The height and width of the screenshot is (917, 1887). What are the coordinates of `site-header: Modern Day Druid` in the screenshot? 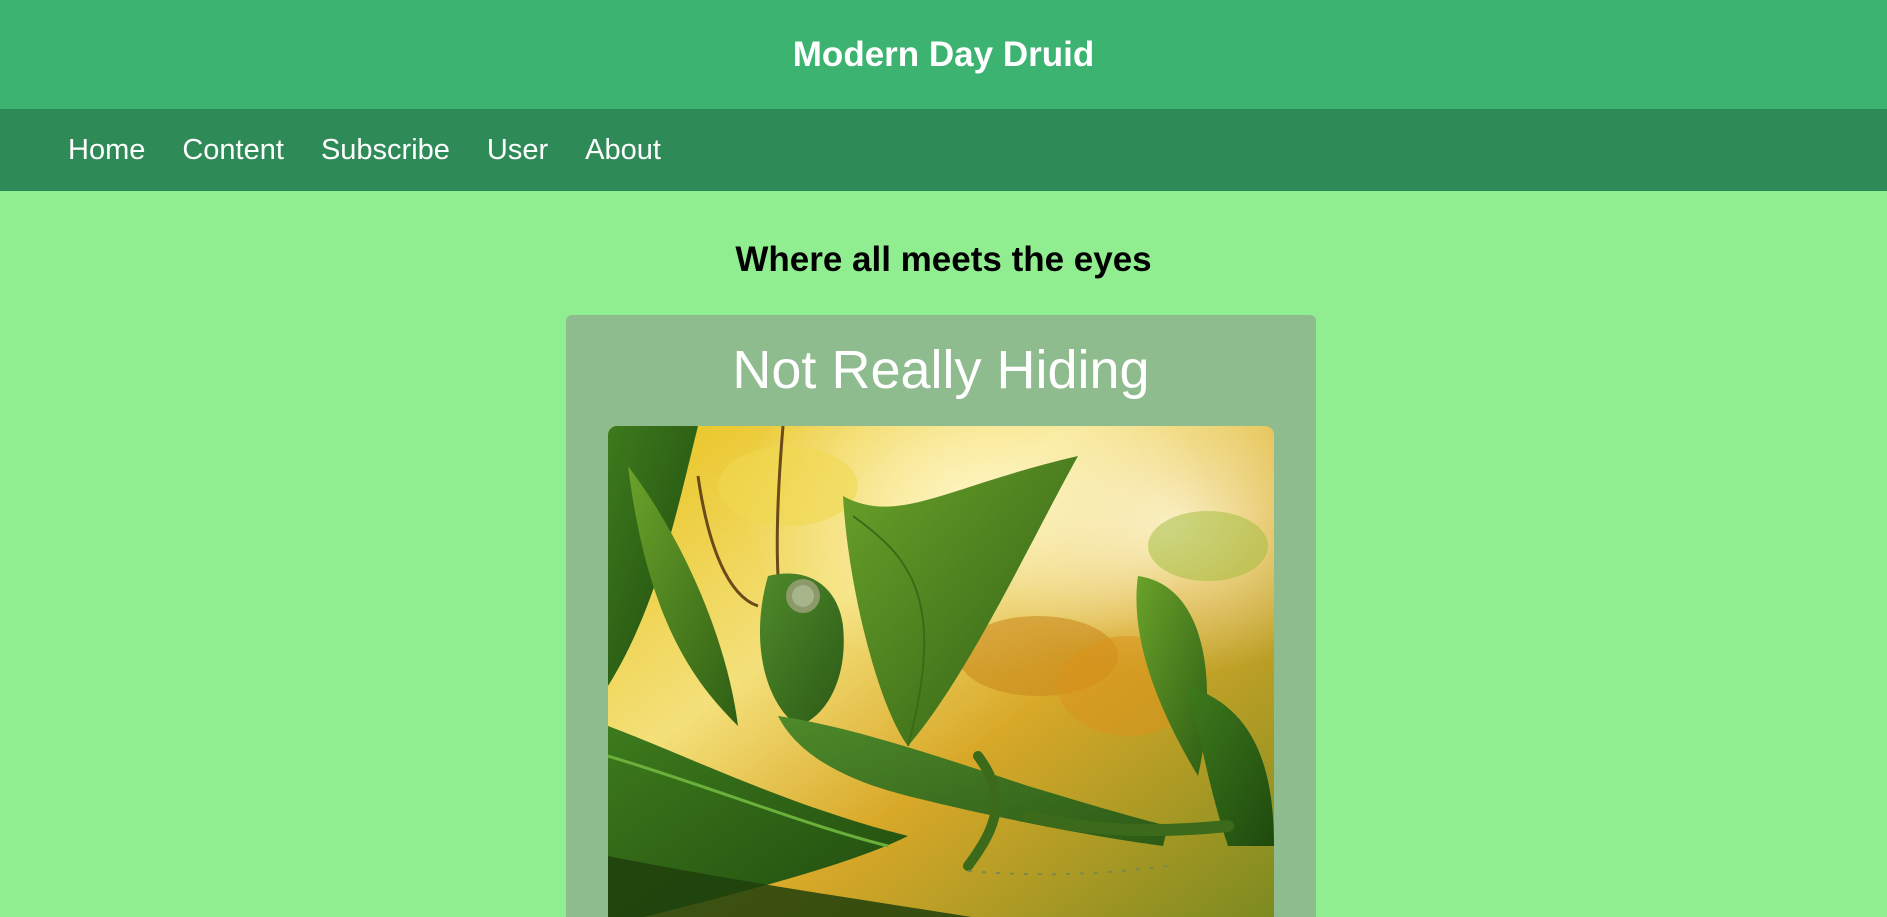 It's located at (943, 54).